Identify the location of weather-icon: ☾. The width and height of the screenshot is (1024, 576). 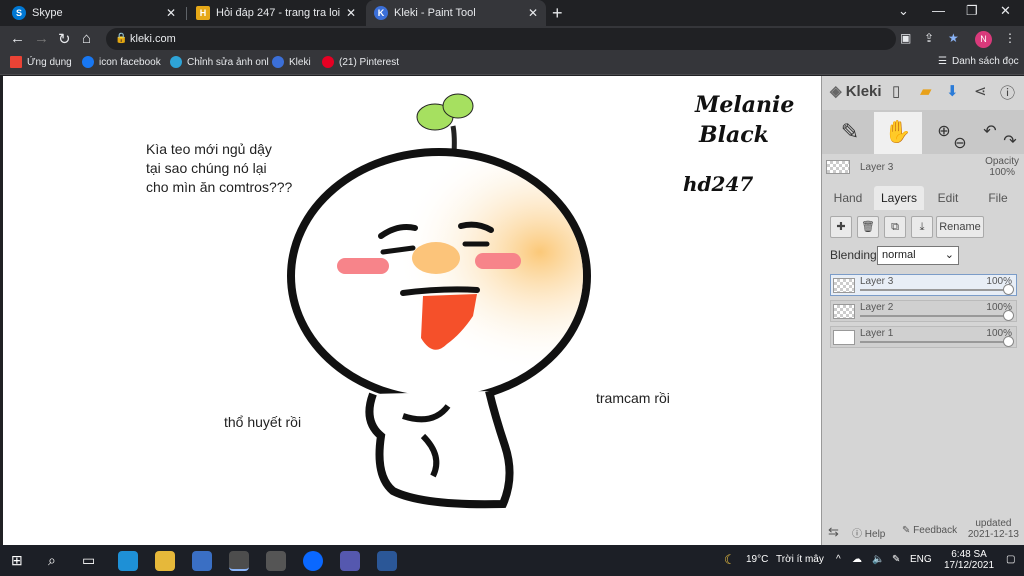
(730, 559).